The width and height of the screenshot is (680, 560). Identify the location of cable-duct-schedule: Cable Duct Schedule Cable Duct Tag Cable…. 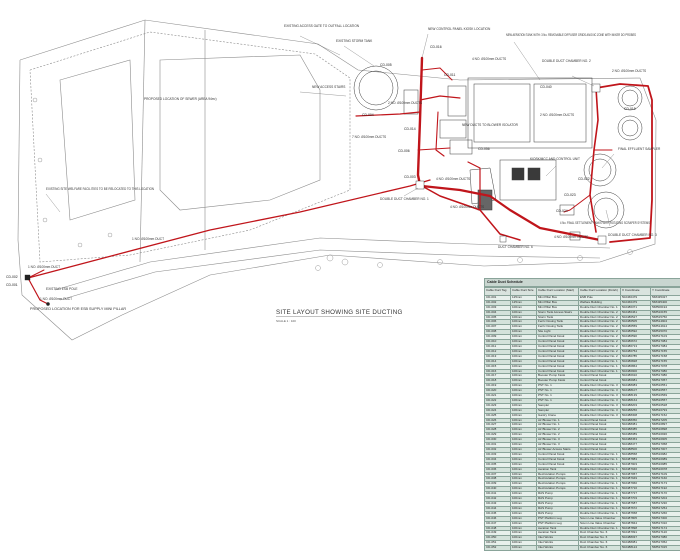
(582, 419).